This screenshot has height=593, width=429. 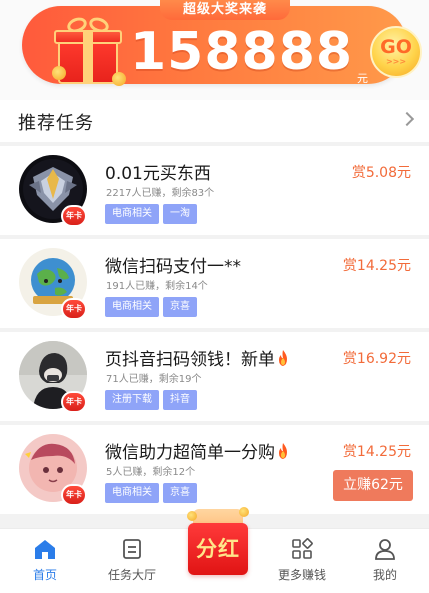 I want to click on section-title: 推荐任务, so click(x=56, y=123).